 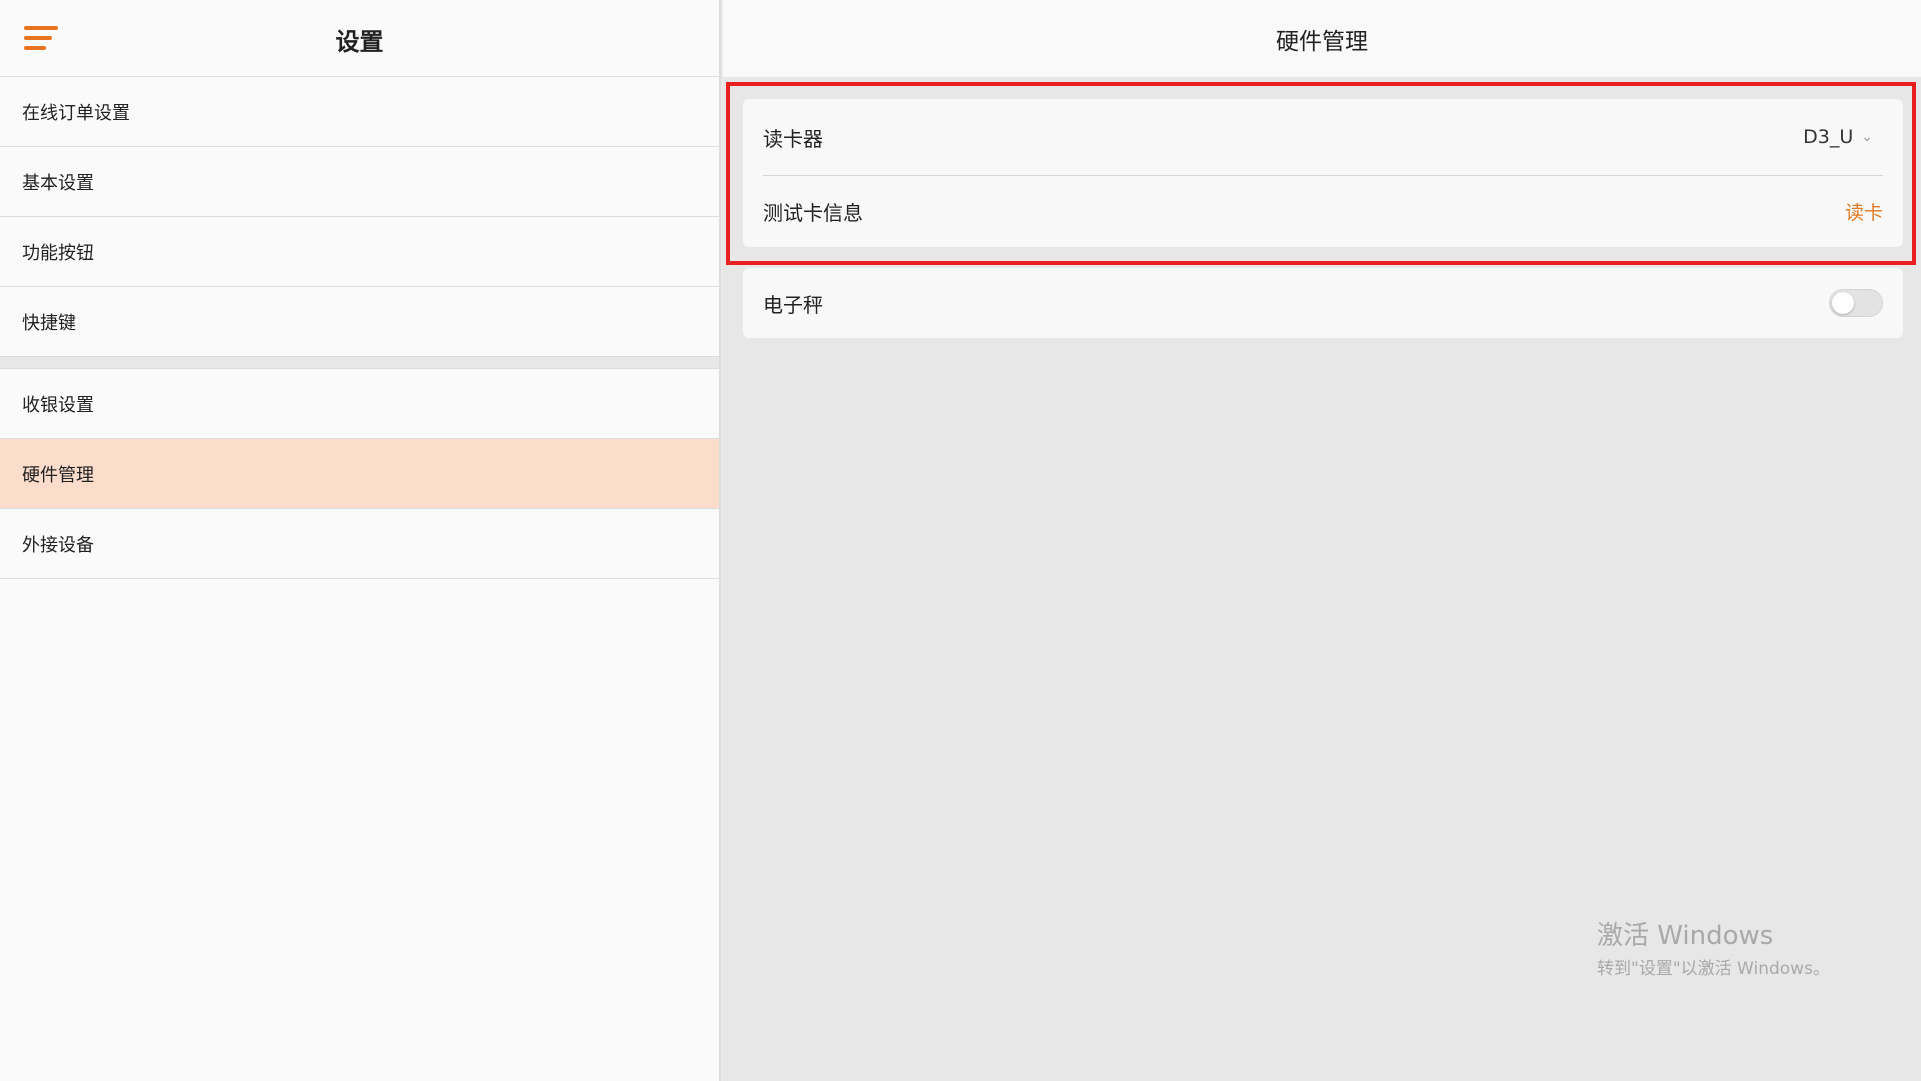 I want to click on nav-group-1: 在线订单设置 基本设置 功能按钮 快捷键, so click(x=359, y=217).